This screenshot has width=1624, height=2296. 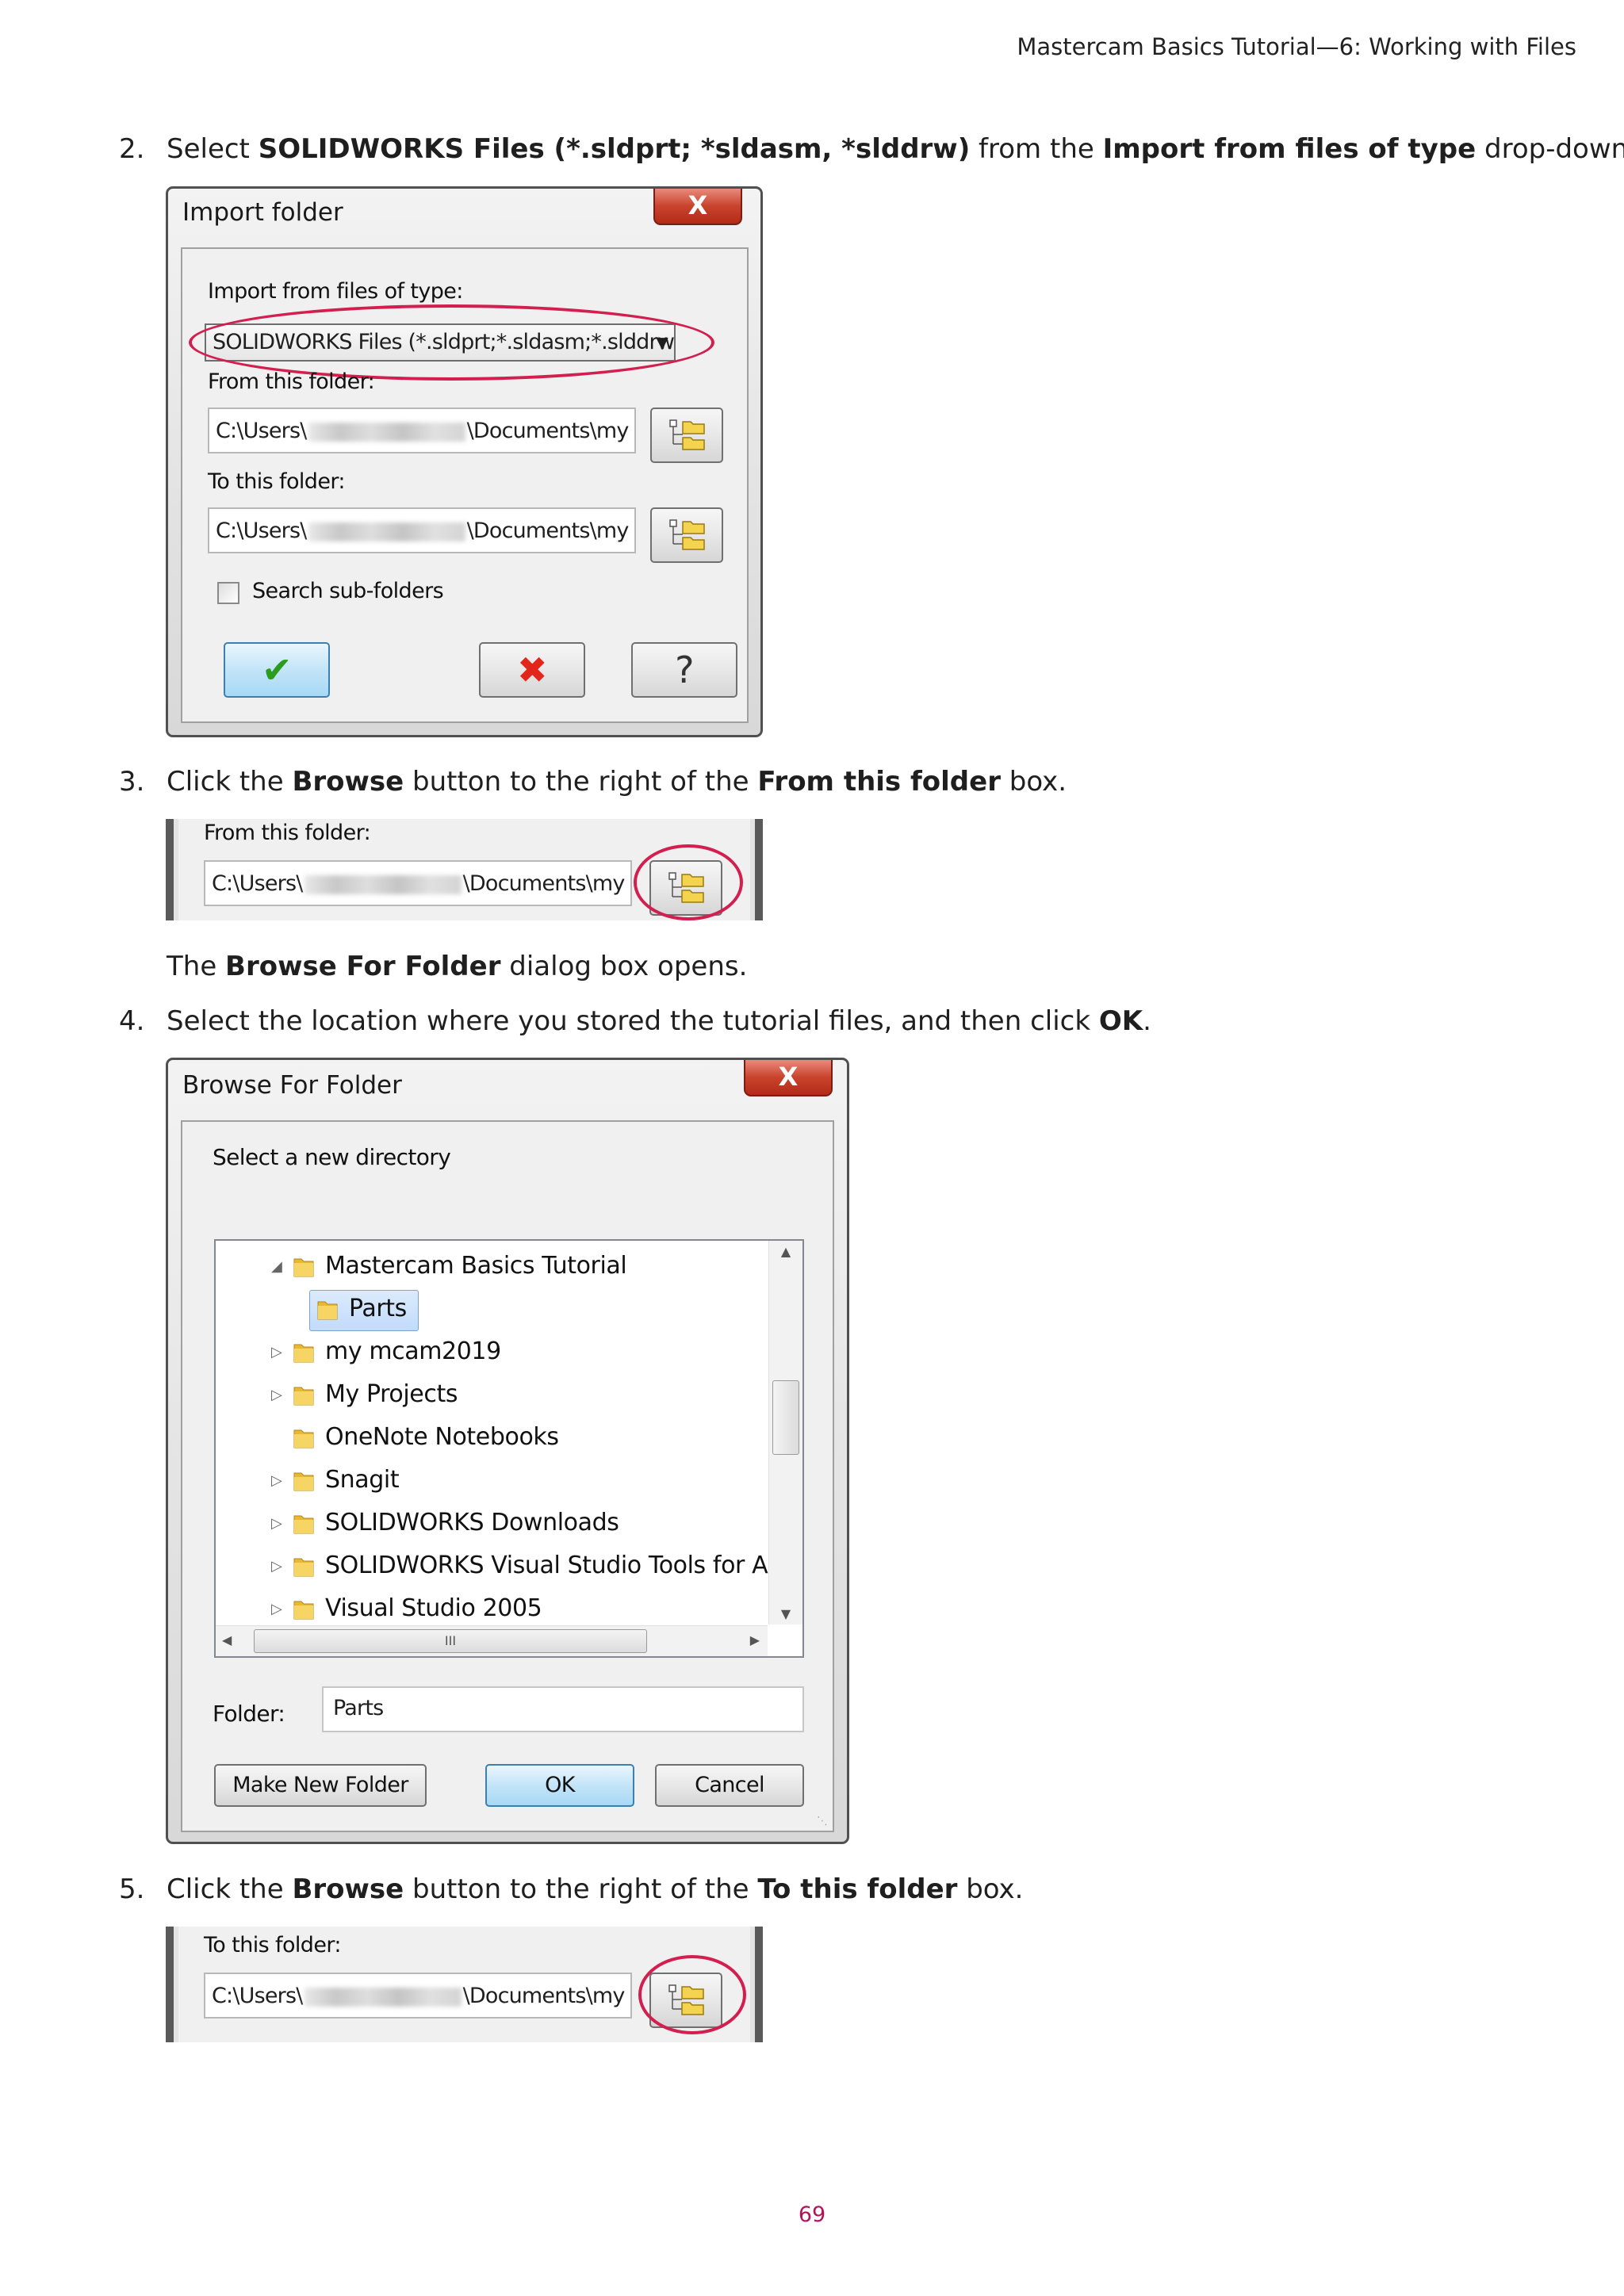 I want to click on ok-button: ✔, so click(x=277, y=670).